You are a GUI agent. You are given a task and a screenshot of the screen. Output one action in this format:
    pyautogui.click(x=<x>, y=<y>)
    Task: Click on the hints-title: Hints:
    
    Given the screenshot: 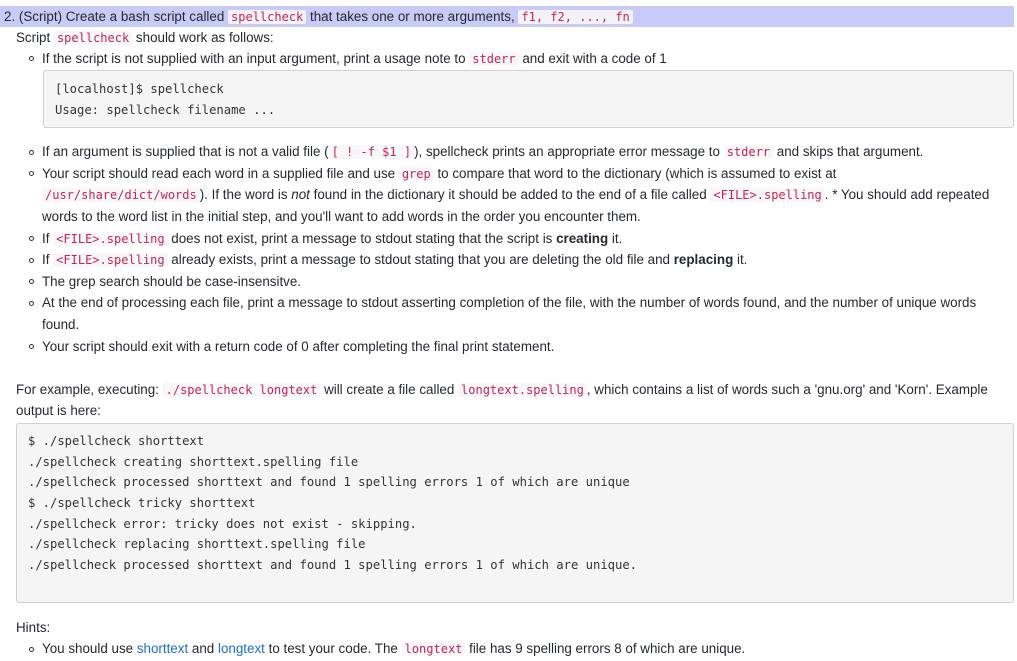 What is the action you would take?
    pyautogui.click(x=33, y=627)
    